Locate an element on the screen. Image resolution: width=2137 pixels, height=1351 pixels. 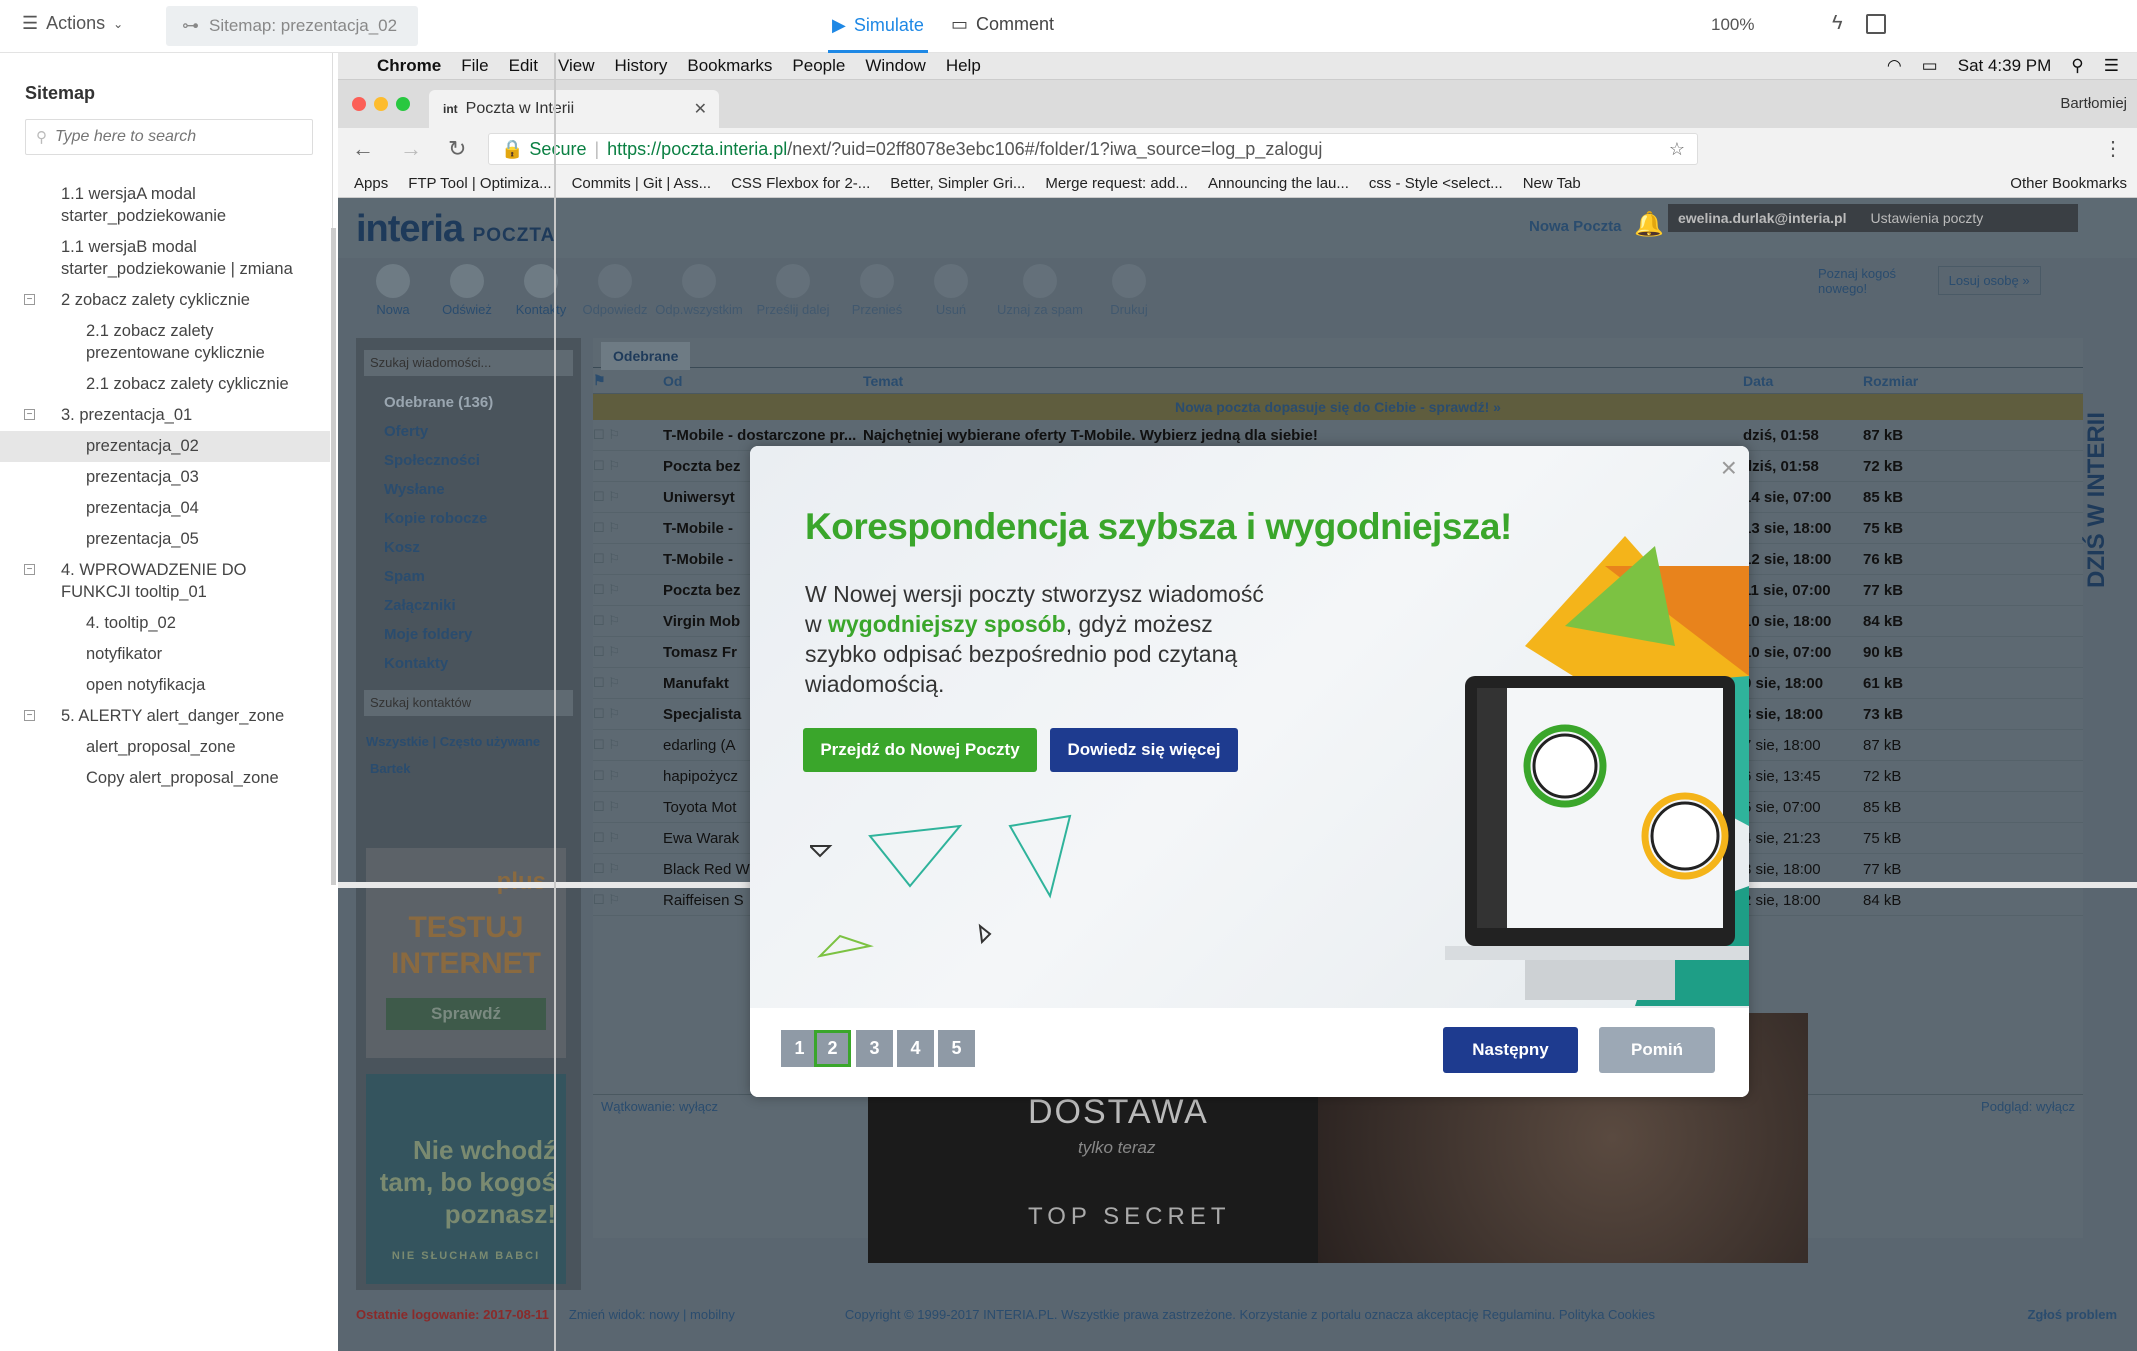
promo-button: Losuj osobę » is located at coordinates (1989, 280).